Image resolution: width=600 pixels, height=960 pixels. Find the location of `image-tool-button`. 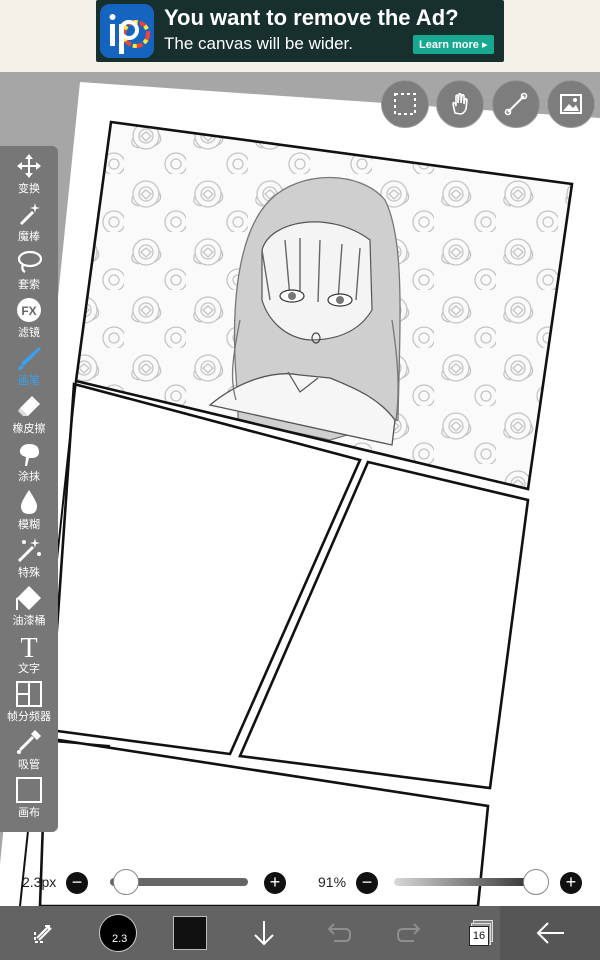

image-tool-button is located at coordinates (571, 104).